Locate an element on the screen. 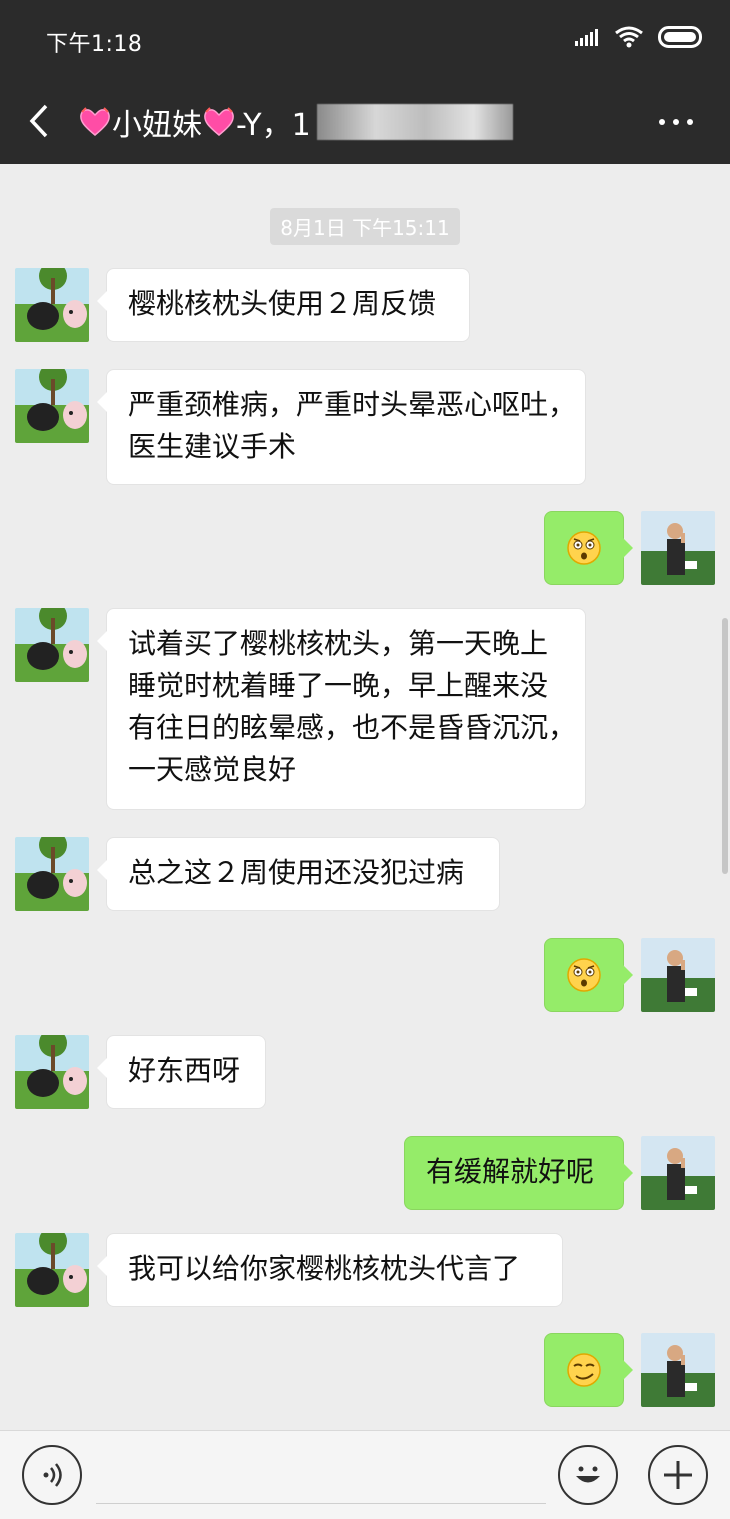 The image size is (730, 1519). message-bubble: 好东西呀 is located at coordinates (181, 1072).